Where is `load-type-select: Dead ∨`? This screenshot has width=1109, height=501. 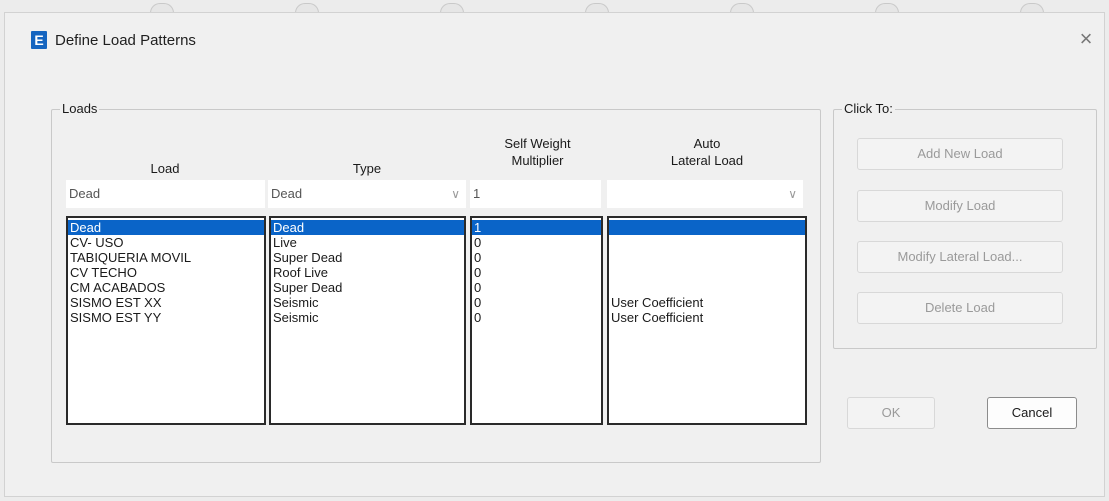
load-type-select: Dead ∨ is located at coordinates (367, 194).